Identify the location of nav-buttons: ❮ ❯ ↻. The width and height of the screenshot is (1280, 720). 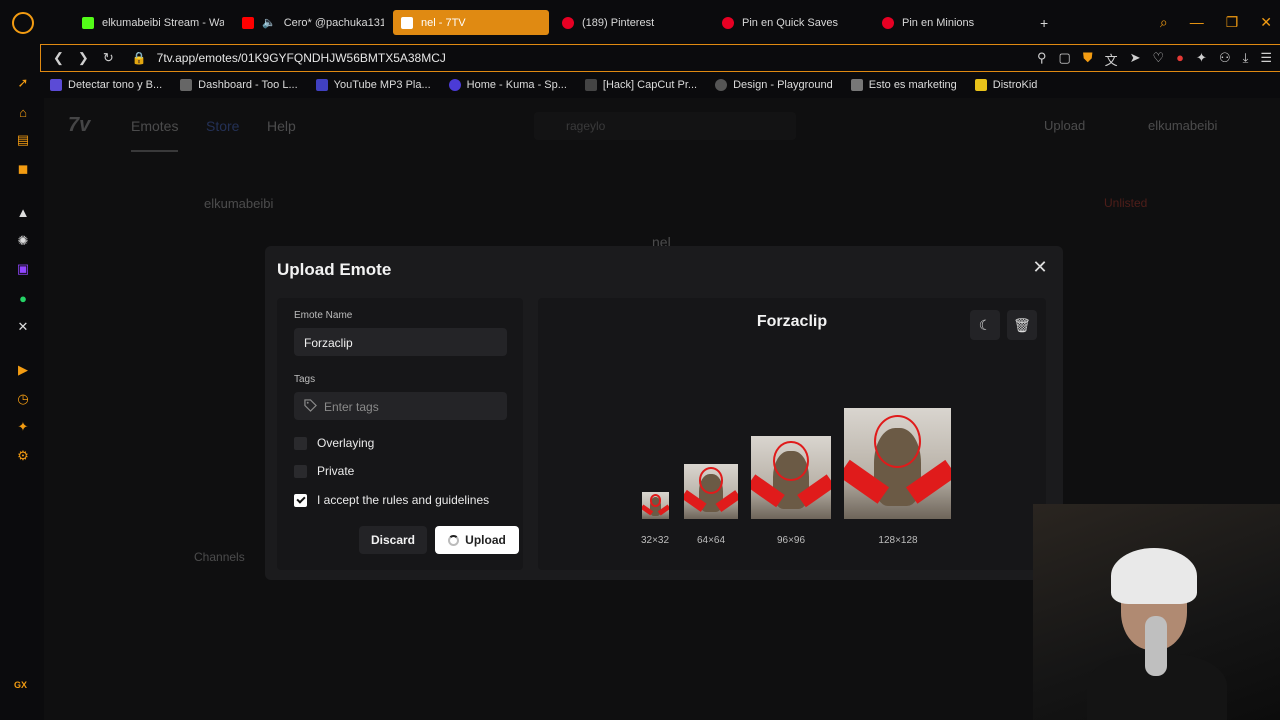
(77, 58).